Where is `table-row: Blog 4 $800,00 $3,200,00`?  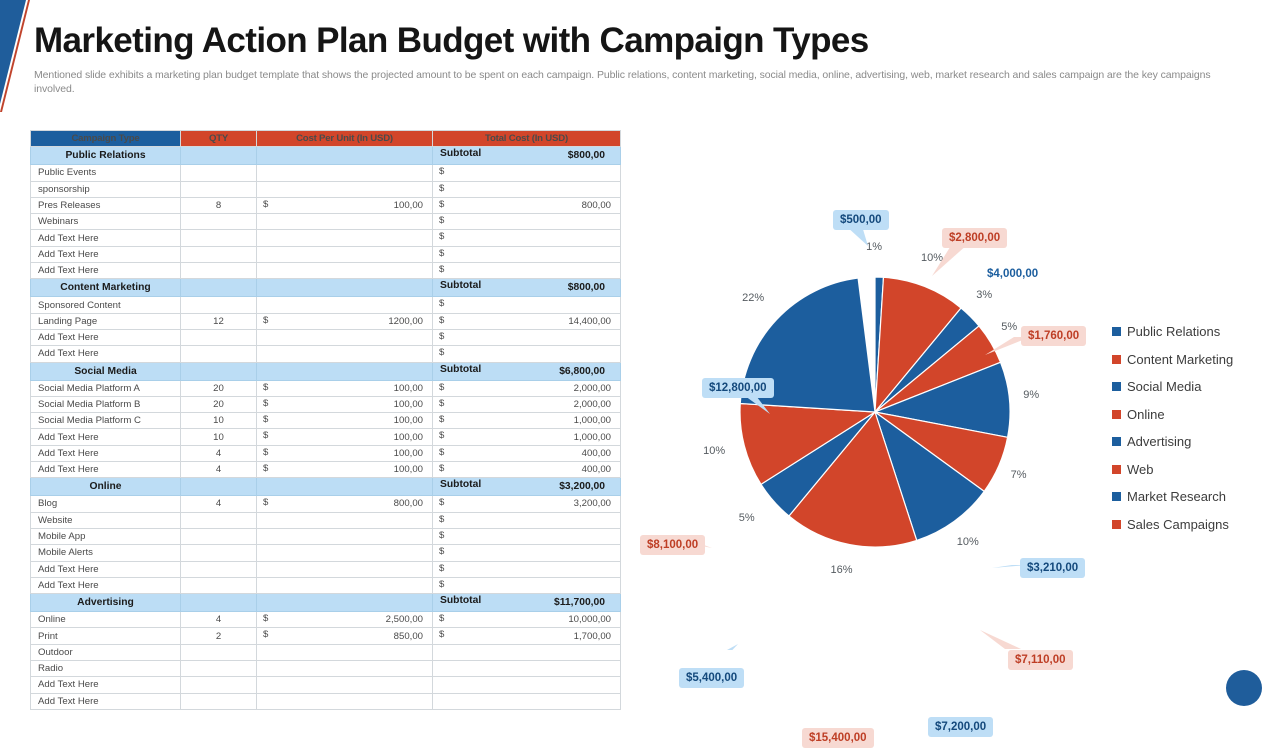
table-row: Blog 4 $800,00 $3,200,00 is located at coordinates (325, 504).